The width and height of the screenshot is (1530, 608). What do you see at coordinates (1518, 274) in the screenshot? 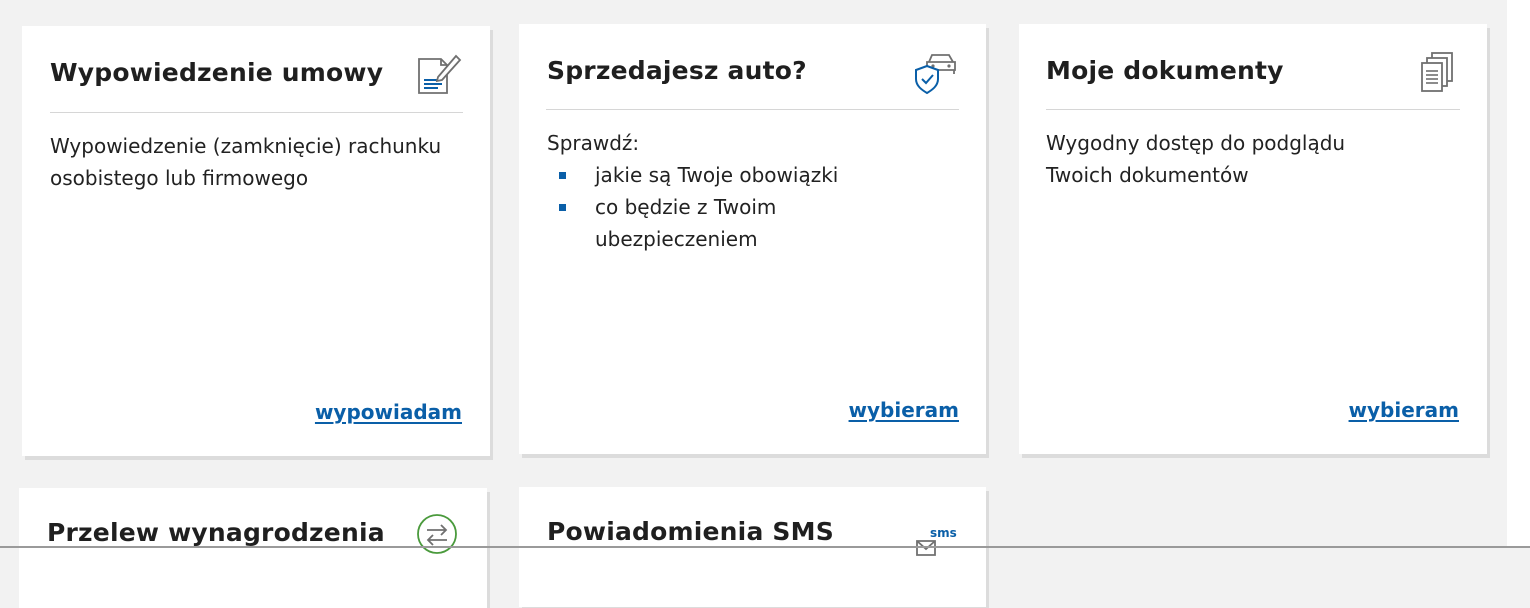
I see `page-edge-strip` at bounding box center [1518, 274].